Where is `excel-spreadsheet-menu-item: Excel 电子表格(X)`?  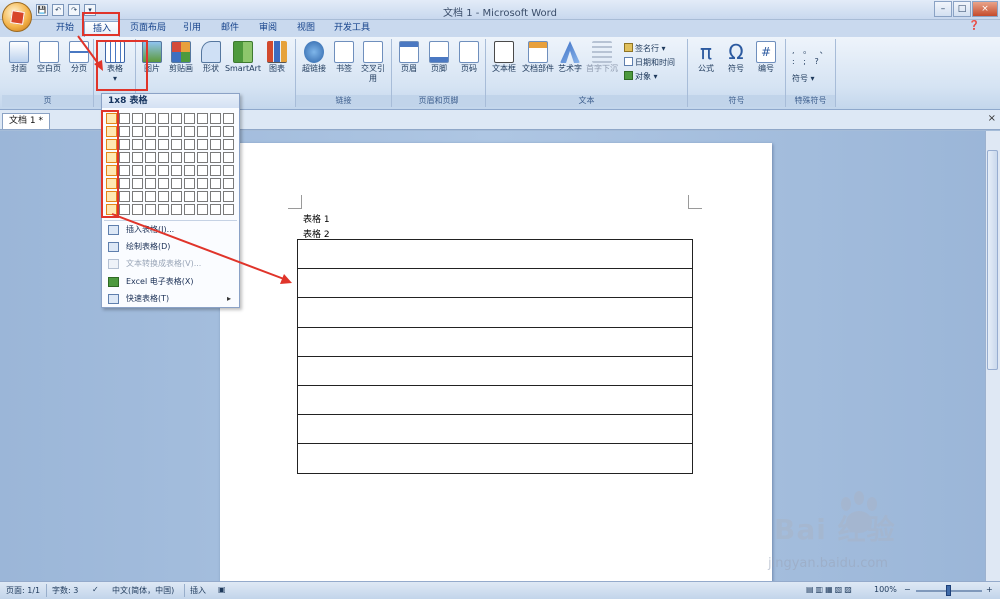 excel-spreadsheet-menu-item: Excel 电子表格(X) is located at coordinates (170, 282).